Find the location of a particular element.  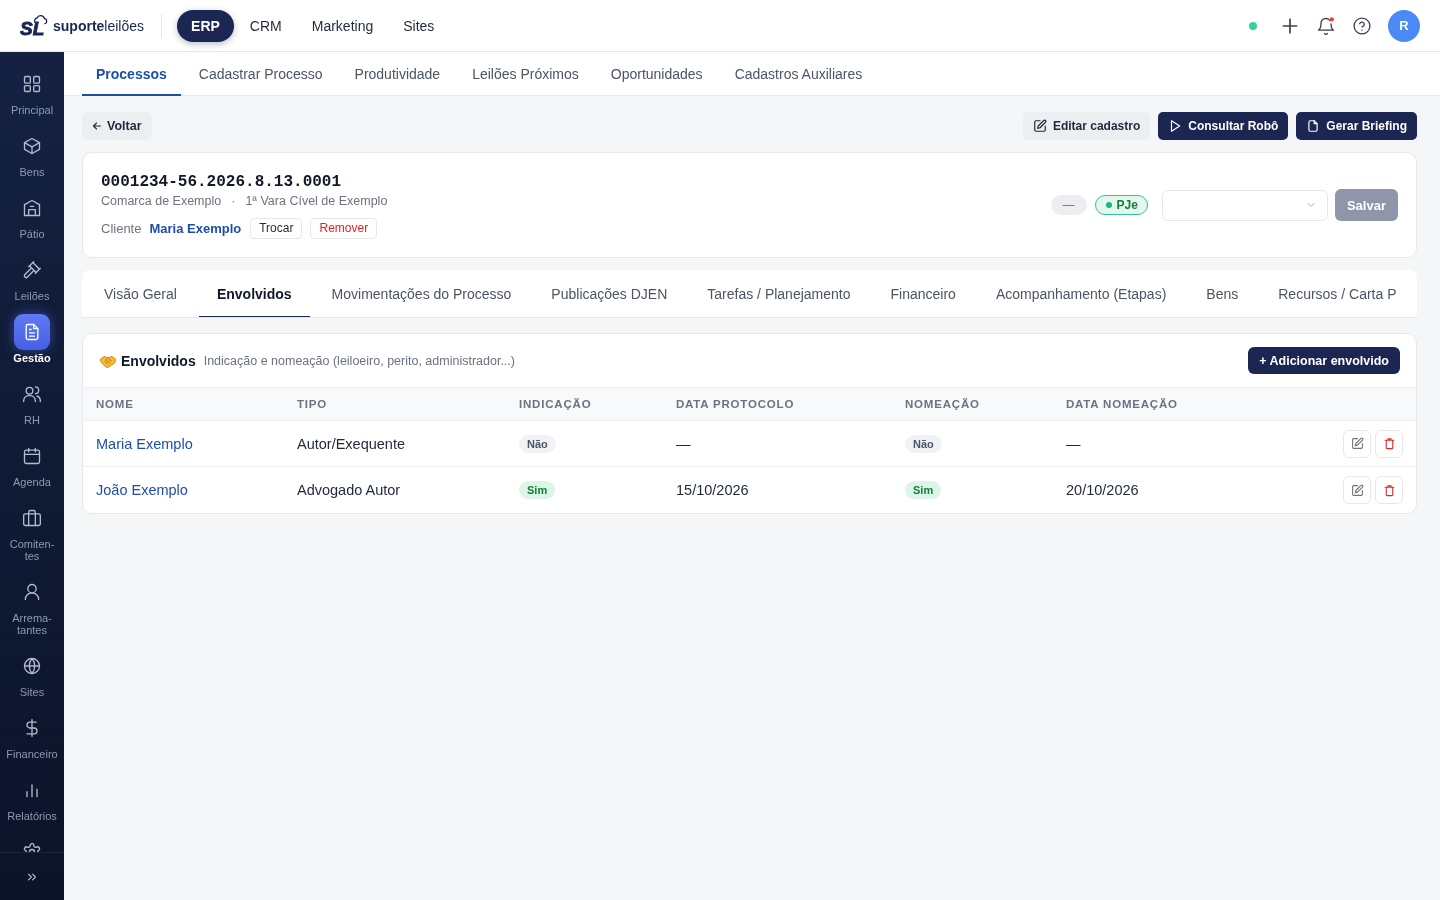

add-involved-button: + Adicionar envolvido is located at coordinates (1324, 360).